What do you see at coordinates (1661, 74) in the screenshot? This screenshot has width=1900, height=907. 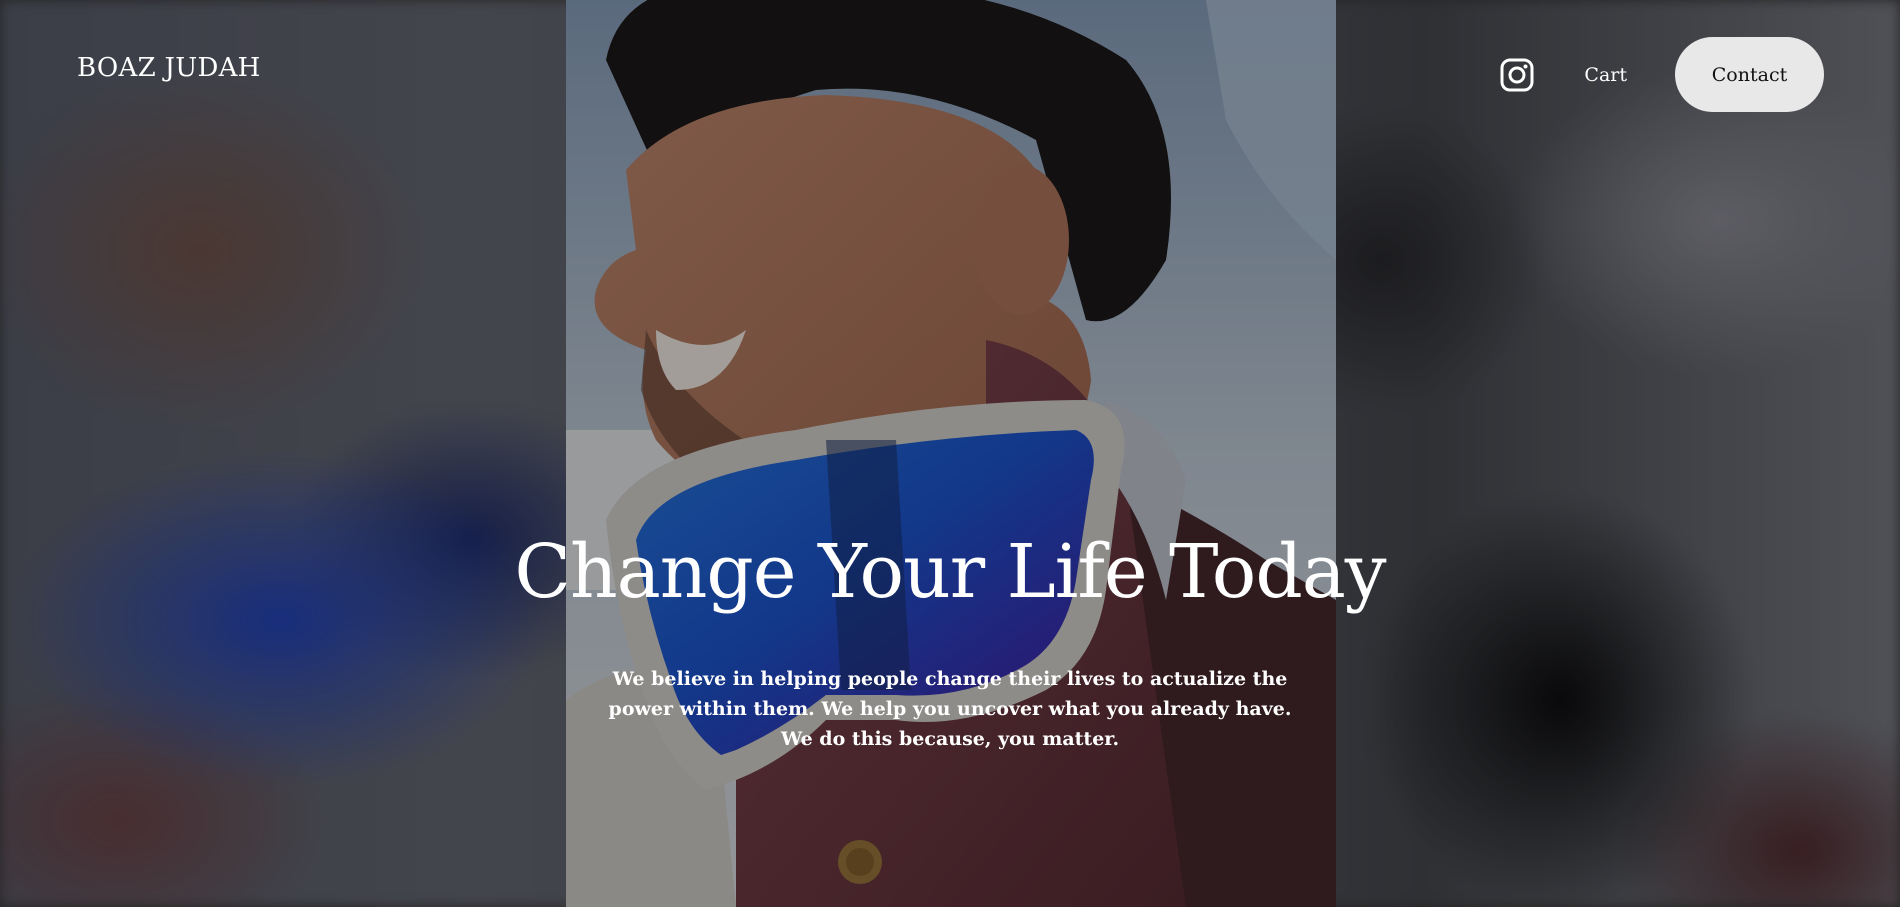 I see `header-nav: Cart Contact` at bounding box center [1661, 74].